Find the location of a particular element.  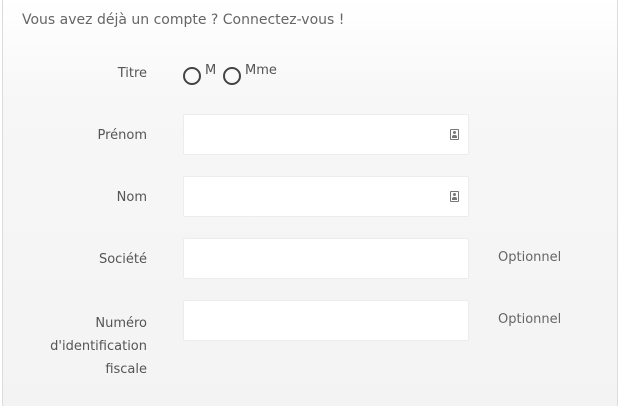

company-input is located at coordinates (326, 258).